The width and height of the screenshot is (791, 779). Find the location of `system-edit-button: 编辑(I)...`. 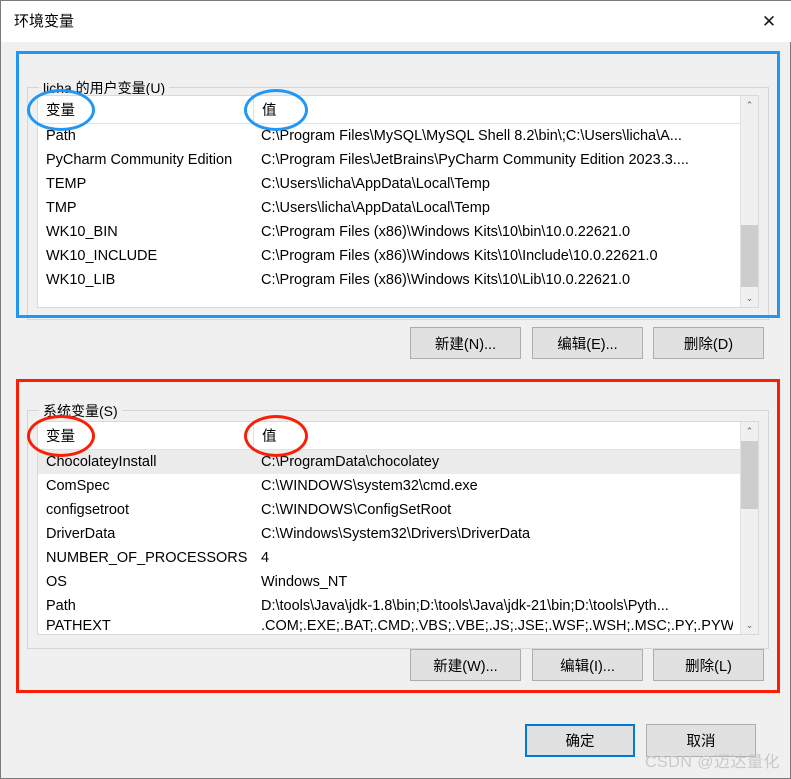

system-edit-button: 编辑(I)... is located at coordinates (587, 665).